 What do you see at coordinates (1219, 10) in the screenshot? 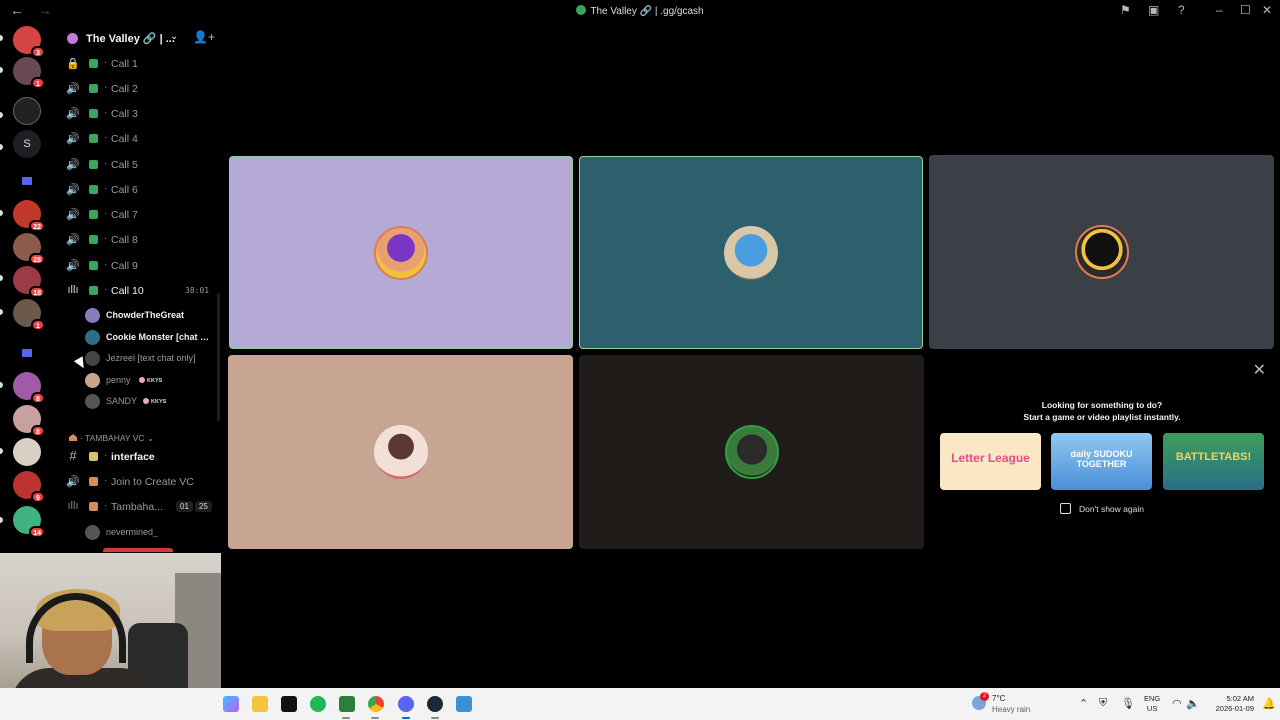
I see `minimize-button: –` at bounding box center [1219, 10].